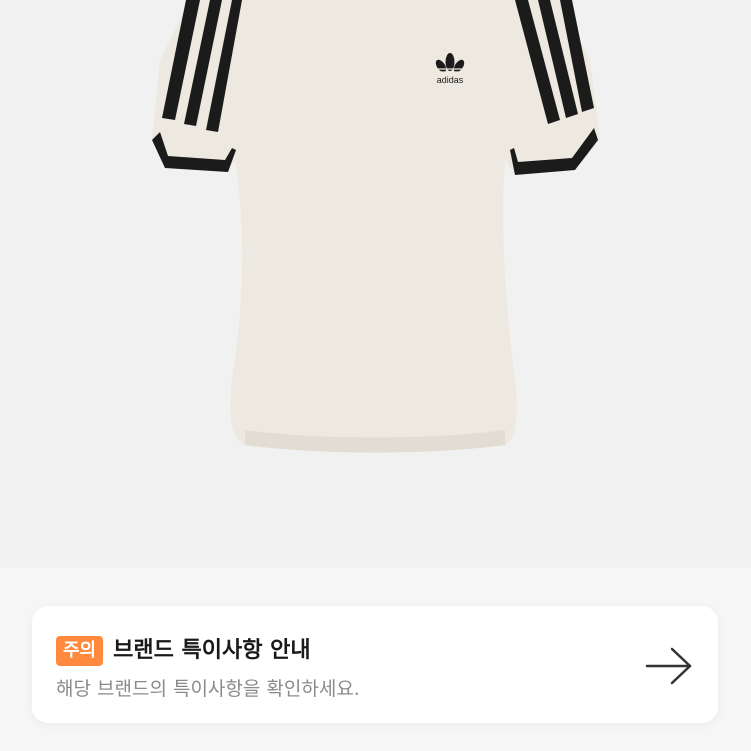 The width and height of the screenshot is (751, 751). What do you see at coordinates (450, 80) in the screenshot?
I see `logo-text: adidas` at bounding box center [450, 80].